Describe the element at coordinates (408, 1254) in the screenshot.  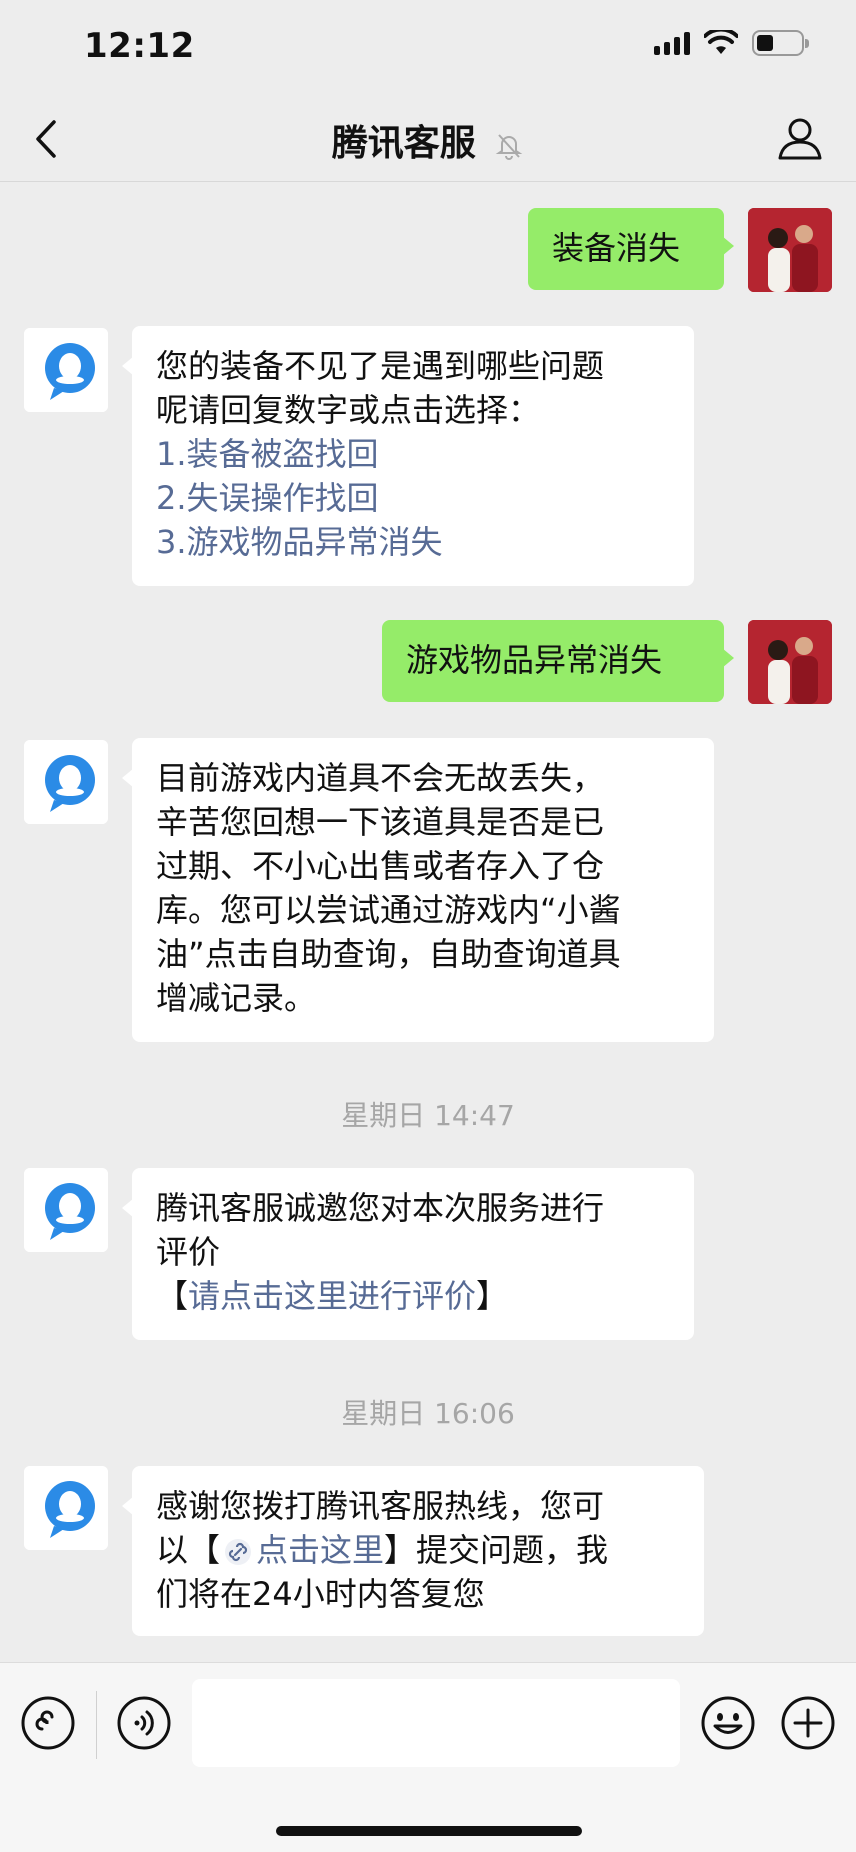
I see `message-bubble: 腾讯客服诚邀您对本次服务进行 评价 【请点击这里进行评价】` at that location.